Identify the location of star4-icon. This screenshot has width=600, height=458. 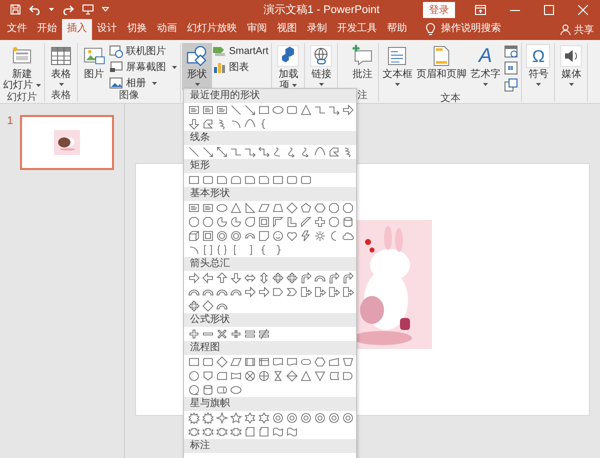
(222, 418).